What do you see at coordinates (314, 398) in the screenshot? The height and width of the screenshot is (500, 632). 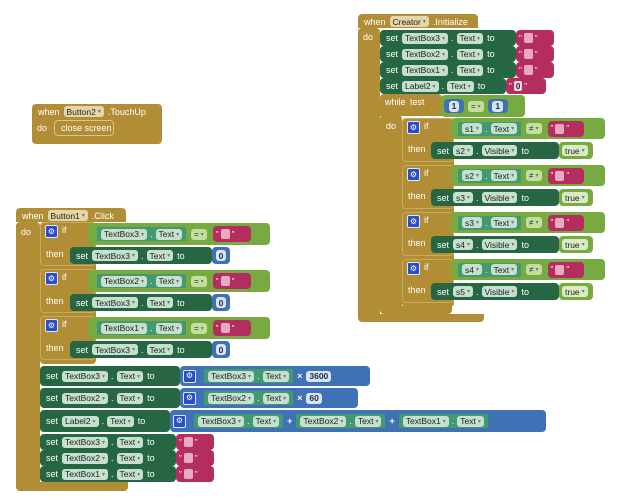 I see `number-value: 60` at bounding box center [314, 398].